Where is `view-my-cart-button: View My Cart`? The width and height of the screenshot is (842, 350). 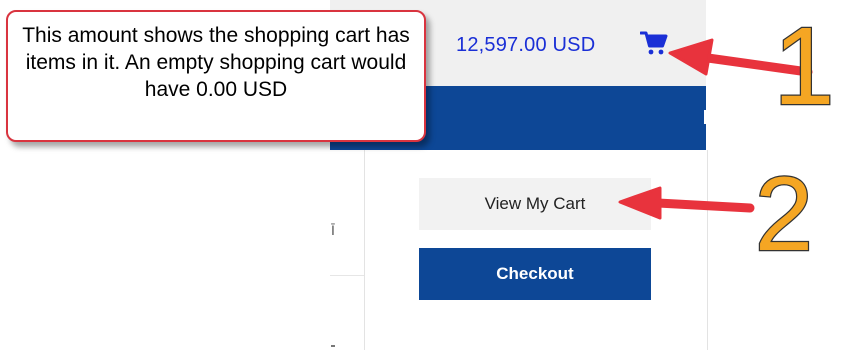
view-my-cart-button: View My Cart is located at coordinates (535, 204).